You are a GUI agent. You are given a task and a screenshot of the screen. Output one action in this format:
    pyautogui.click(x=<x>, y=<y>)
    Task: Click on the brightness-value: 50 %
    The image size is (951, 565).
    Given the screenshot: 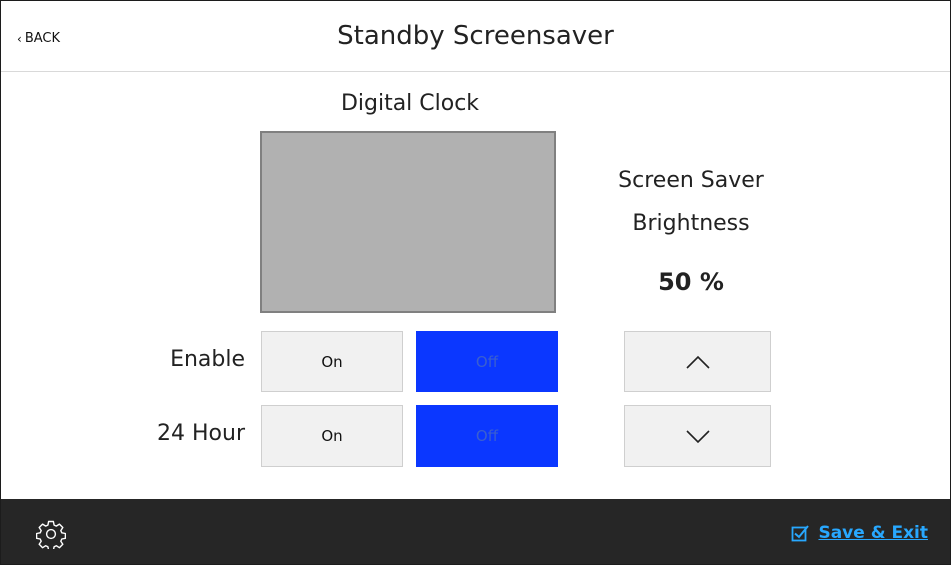 What is the action you would take?
    pyautogui.click(x=691, y=282)
    